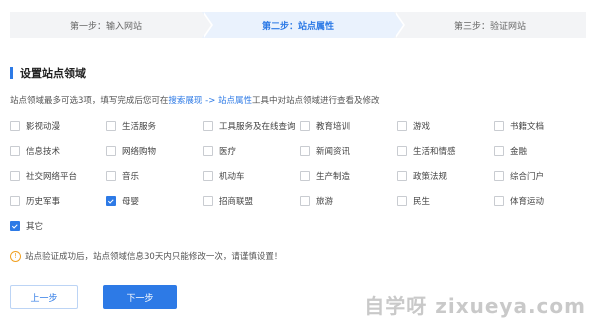  I want to click on notice-text: 站点验证成功后，站点领域信息30天内只能修改一次，请谨慎设置！, so click(154, 257).